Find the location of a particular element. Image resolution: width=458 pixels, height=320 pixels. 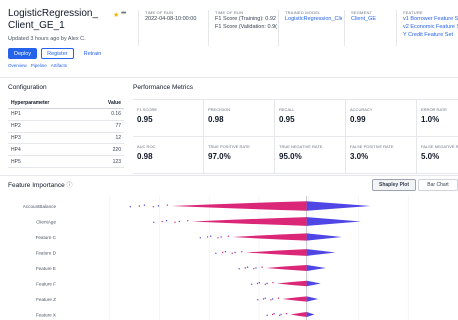

info-icon: ⓘ is located at coordinates (70, 186).